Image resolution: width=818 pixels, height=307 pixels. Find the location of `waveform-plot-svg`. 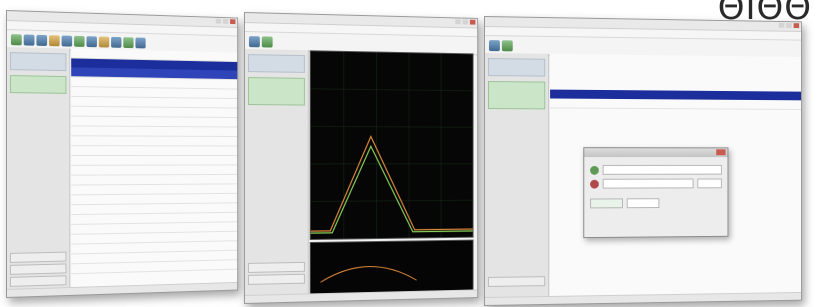

waveform-plot-svg is located at coordinates (392, 145).